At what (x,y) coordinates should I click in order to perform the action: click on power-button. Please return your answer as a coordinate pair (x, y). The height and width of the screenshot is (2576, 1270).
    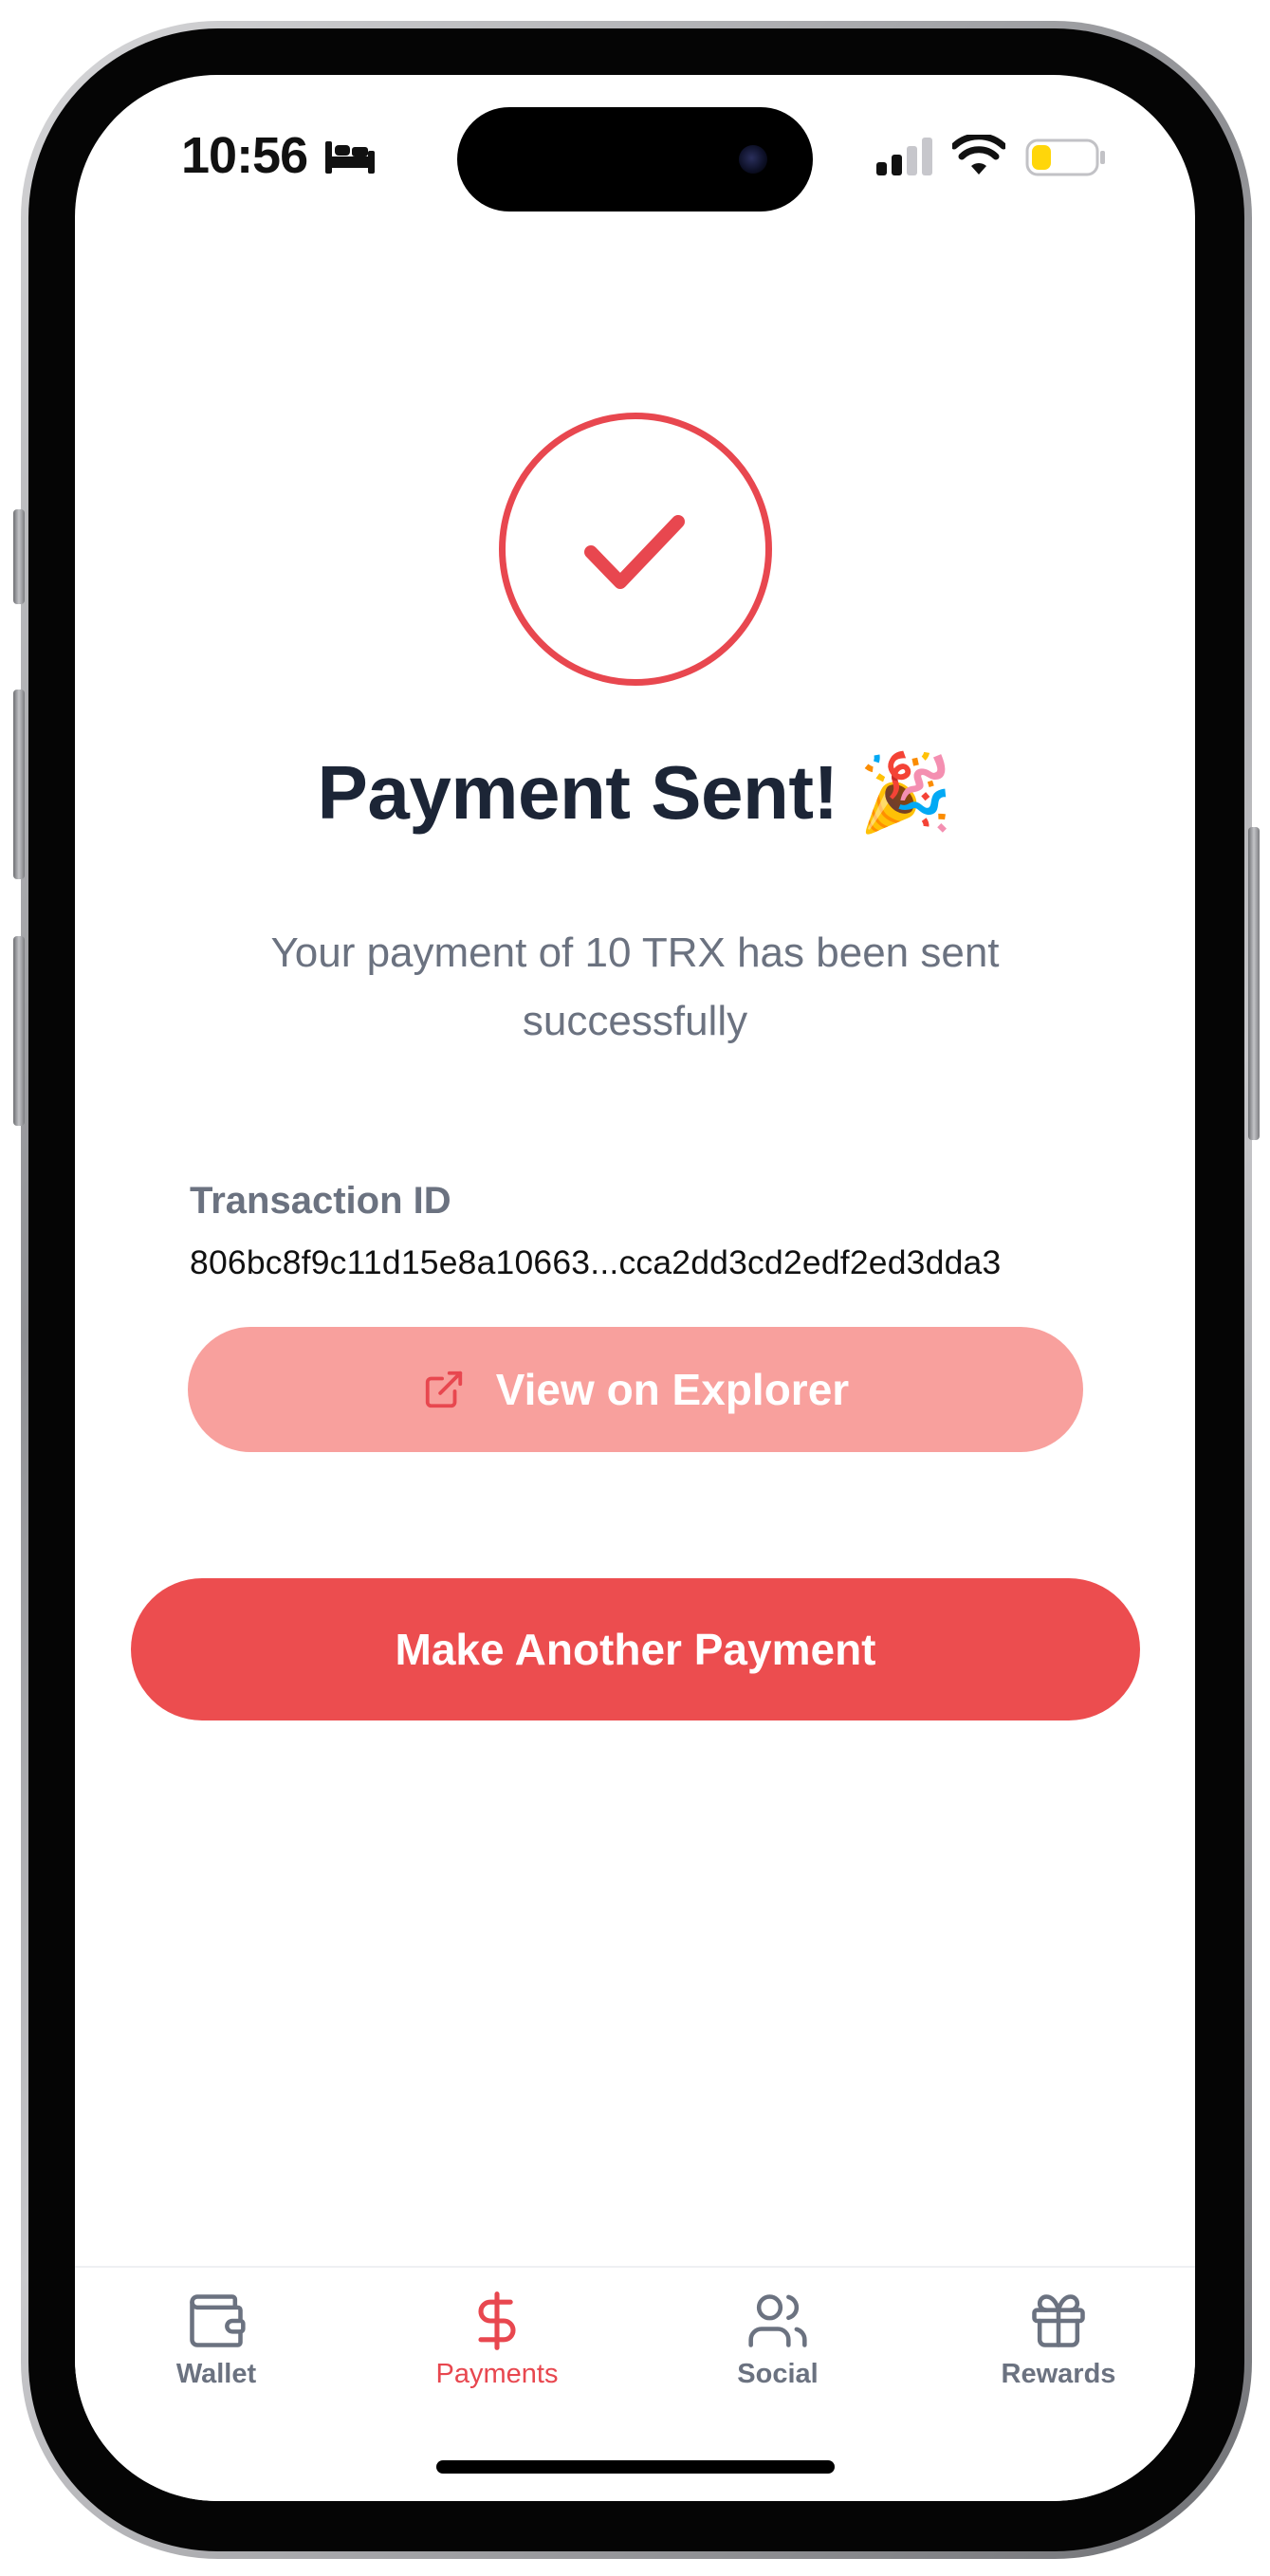
    Looking at the image, I should click on (1254, 983).